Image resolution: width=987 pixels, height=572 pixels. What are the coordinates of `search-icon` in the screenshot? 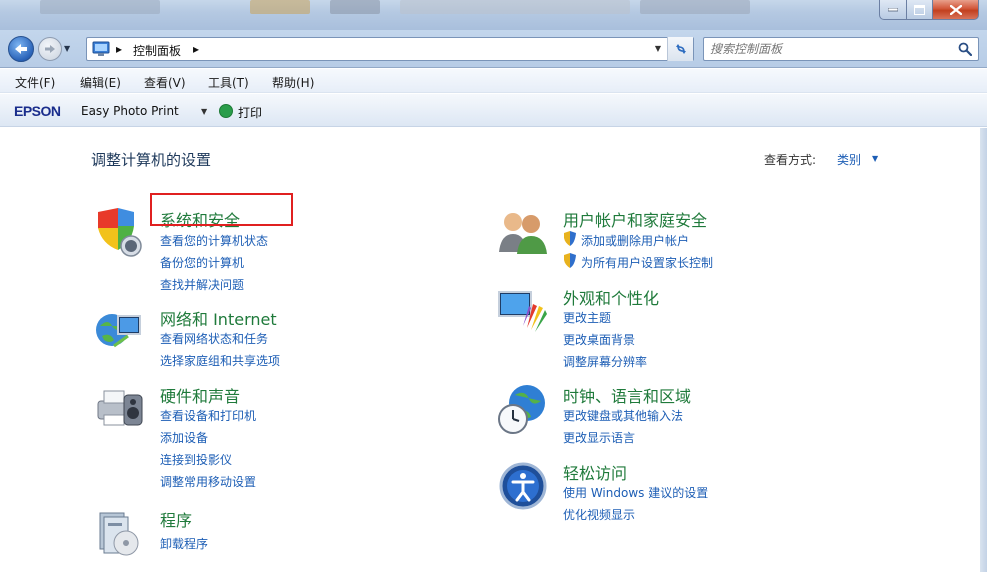 It's located at (965, 49).